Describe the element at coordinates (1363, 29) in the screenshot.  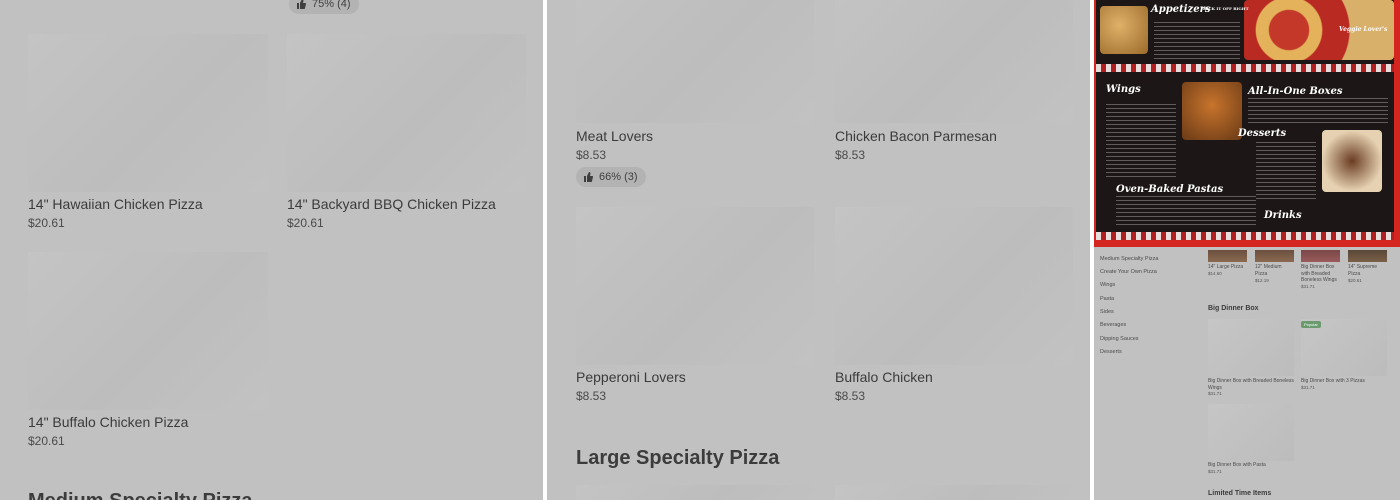
I see `veggie-lovers-label: Veggie Lover's` at that location.